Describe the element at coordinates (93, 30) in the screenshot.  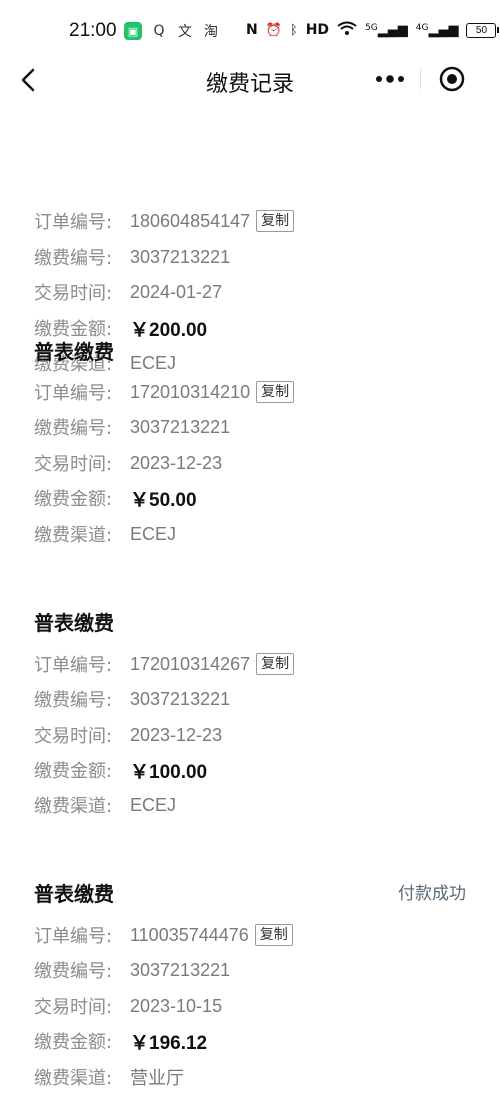
I see `status-time: 21:00` at that location.